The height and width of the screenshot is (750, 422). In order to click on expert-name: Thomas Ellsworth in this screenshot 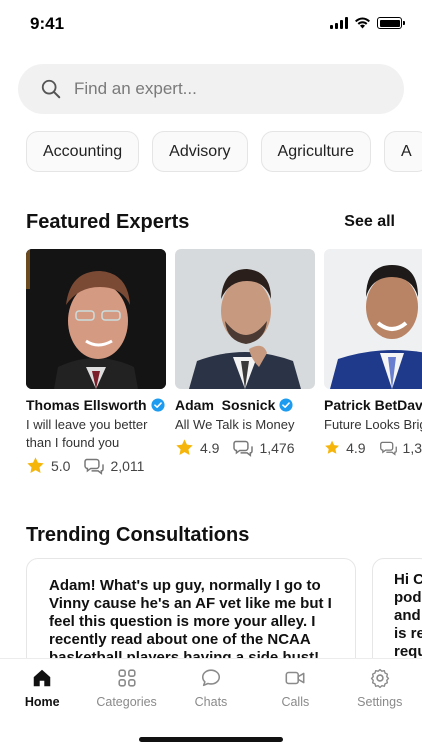, I will do `click(86, 405)`.